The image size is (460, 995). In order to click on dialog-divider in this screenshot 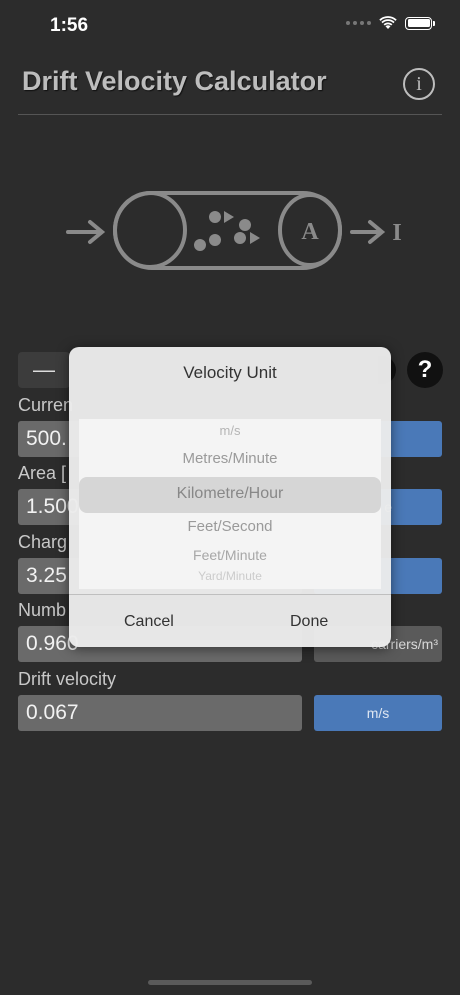, I will do `click(230, 594)`.